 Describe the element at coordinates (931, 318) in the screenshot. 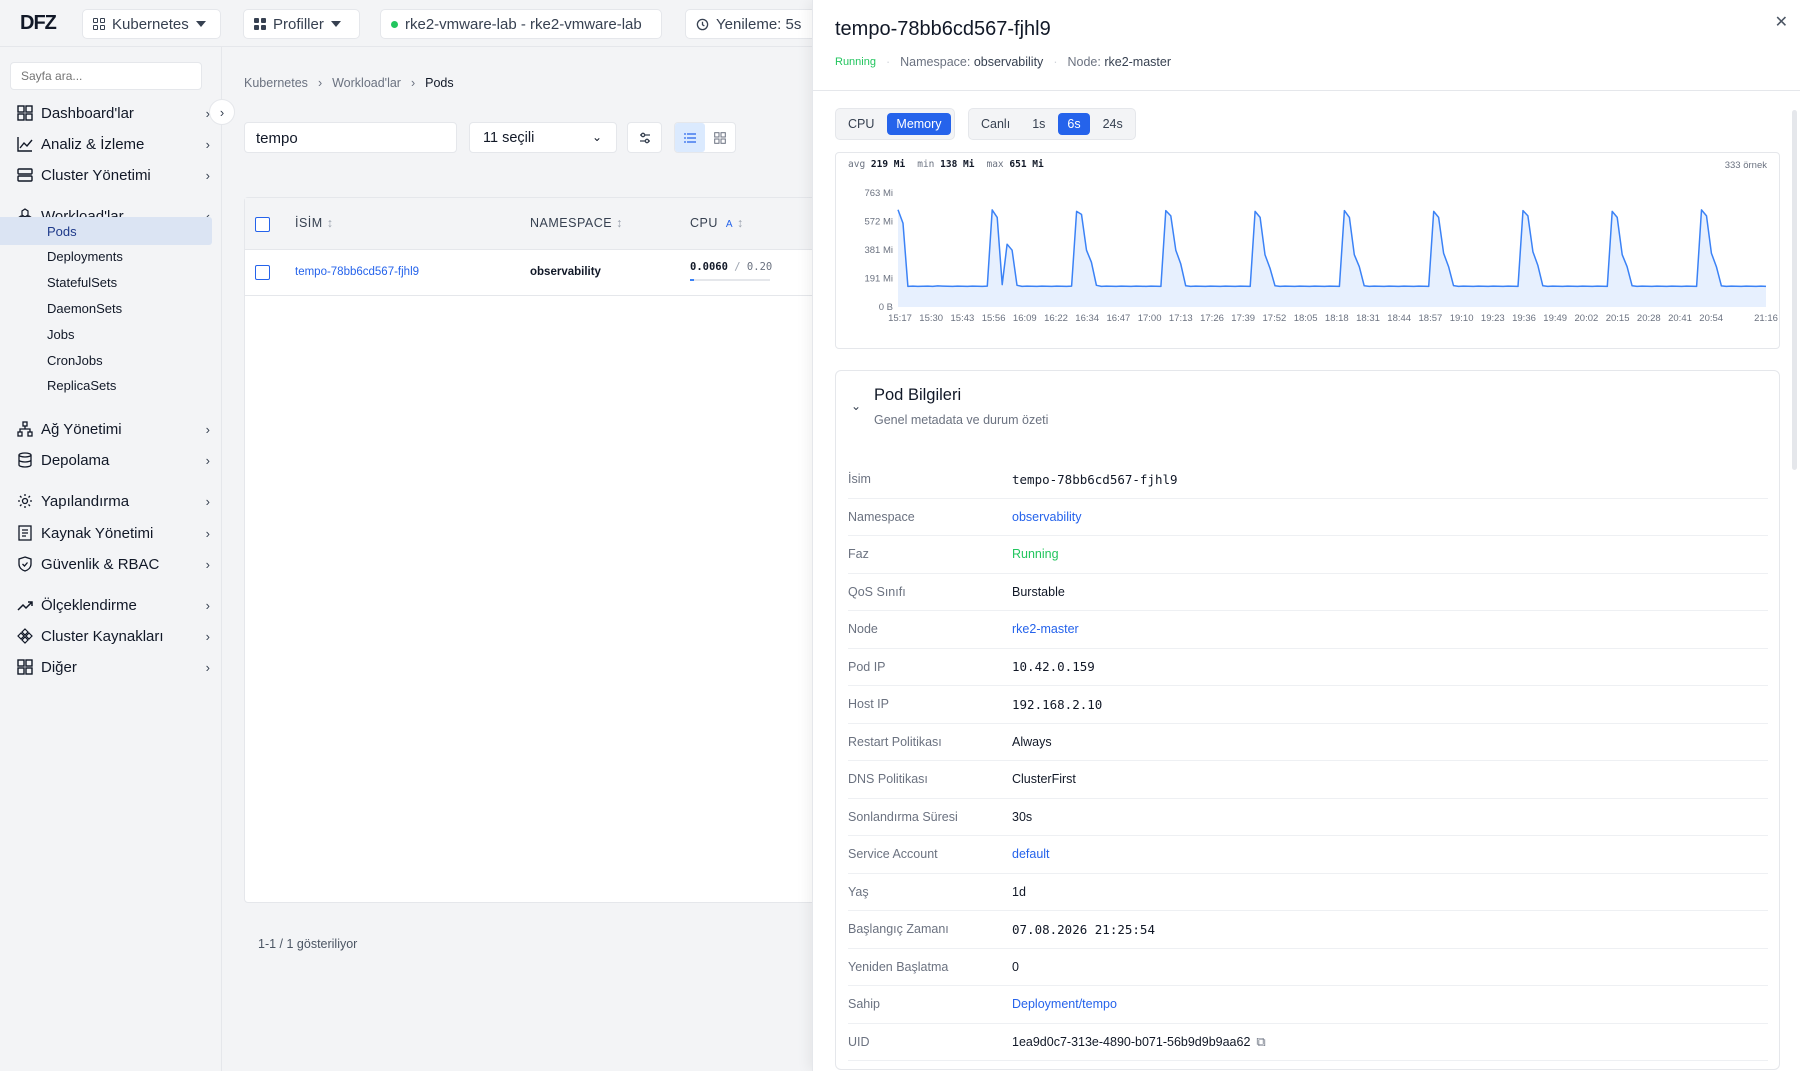

I see `x-tick-label: 15:30` at that location.